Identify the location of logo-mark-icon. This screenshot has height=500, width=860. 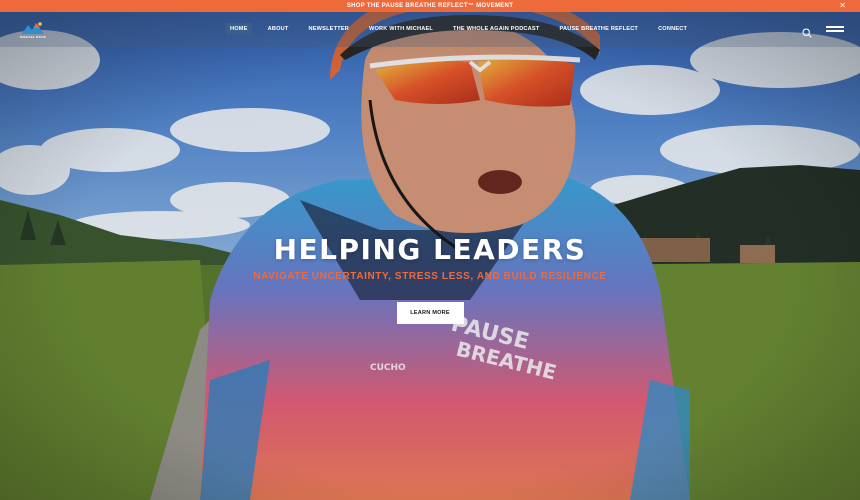
(33, 28).